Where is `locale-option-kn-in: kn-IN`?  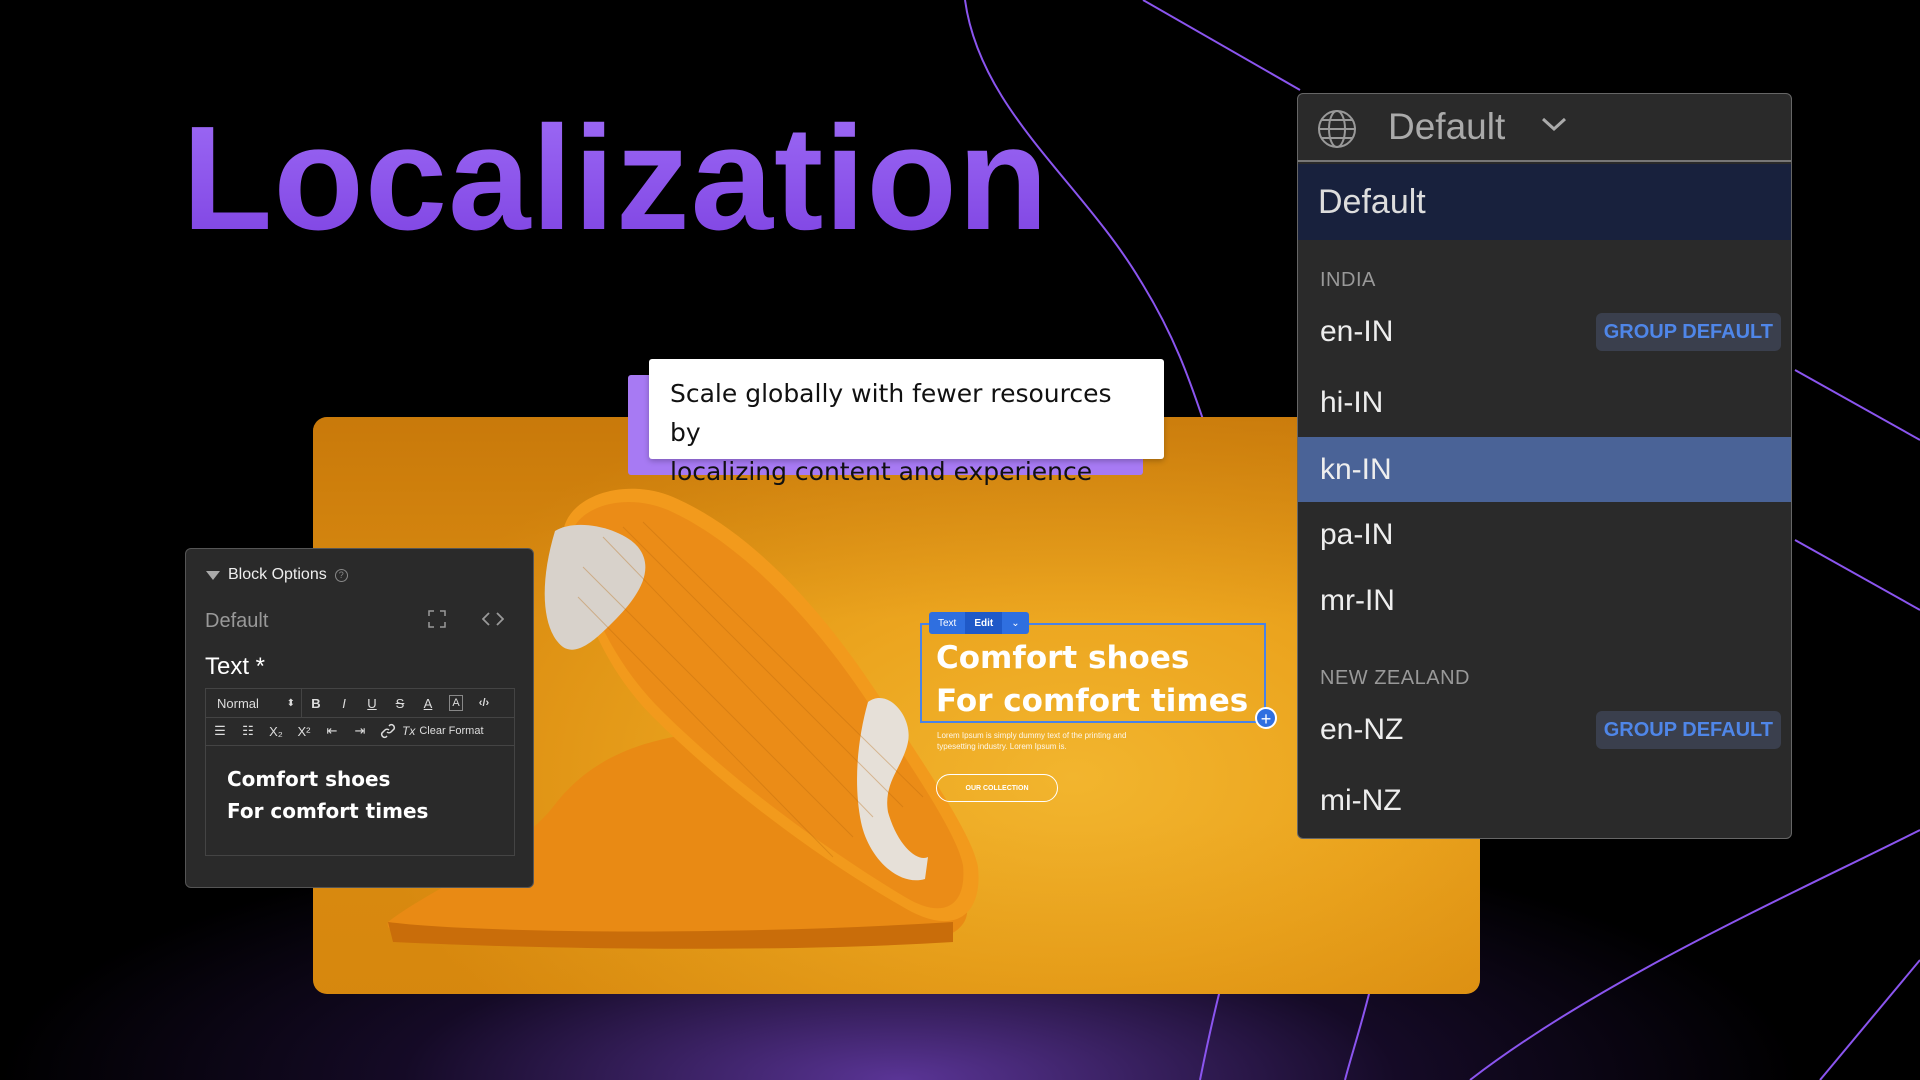 locale-option-kn-in: kn-IN is located at coordinates (1544, 469).